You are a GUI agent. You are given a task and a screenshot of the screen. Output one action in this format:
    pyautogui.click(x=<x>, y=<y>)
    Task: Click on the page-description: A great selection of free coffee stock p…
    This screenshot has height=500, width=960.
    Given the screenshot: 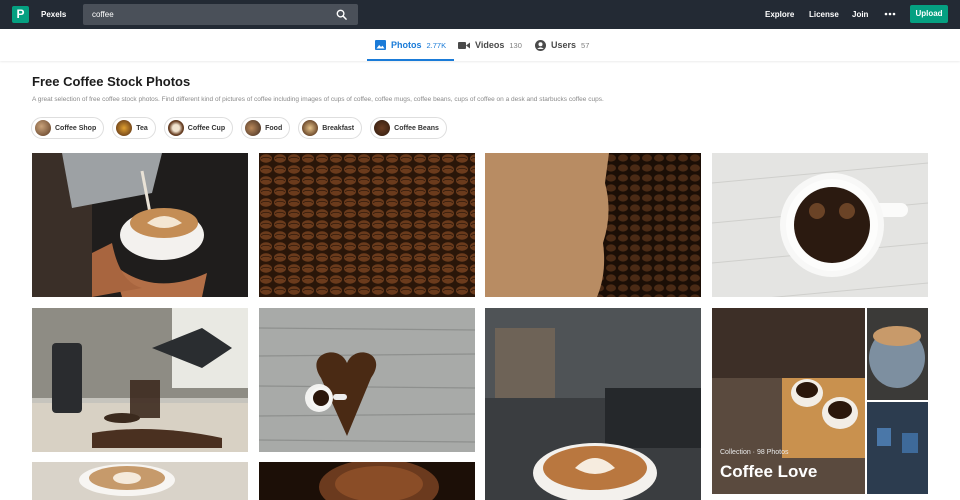 What is the action you would take?
    pyautogui.click(x=318, y=99)
    